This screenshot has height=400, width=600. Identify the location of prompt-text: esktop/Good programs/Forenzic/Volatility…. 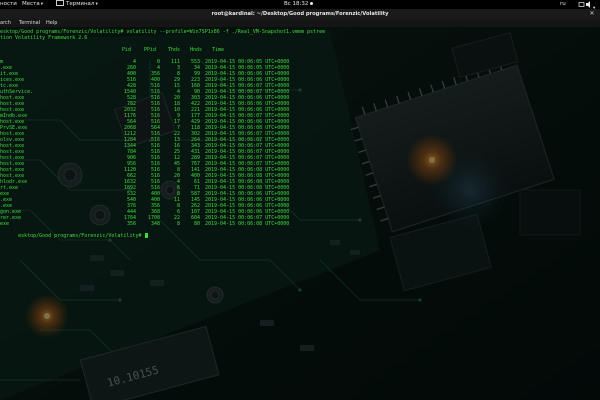
(80, 236).